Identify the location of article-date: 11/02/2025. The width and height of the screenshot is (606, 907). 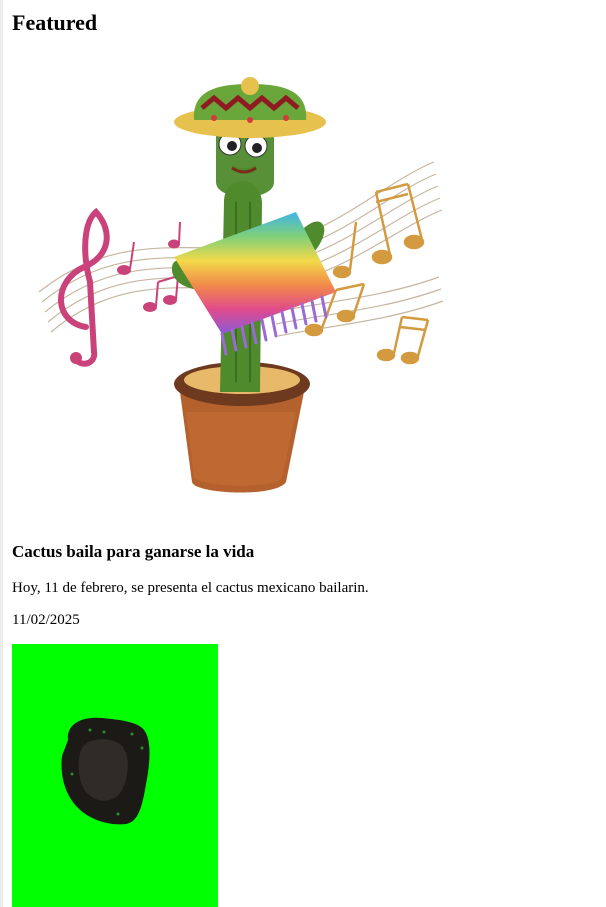
(46, 620).